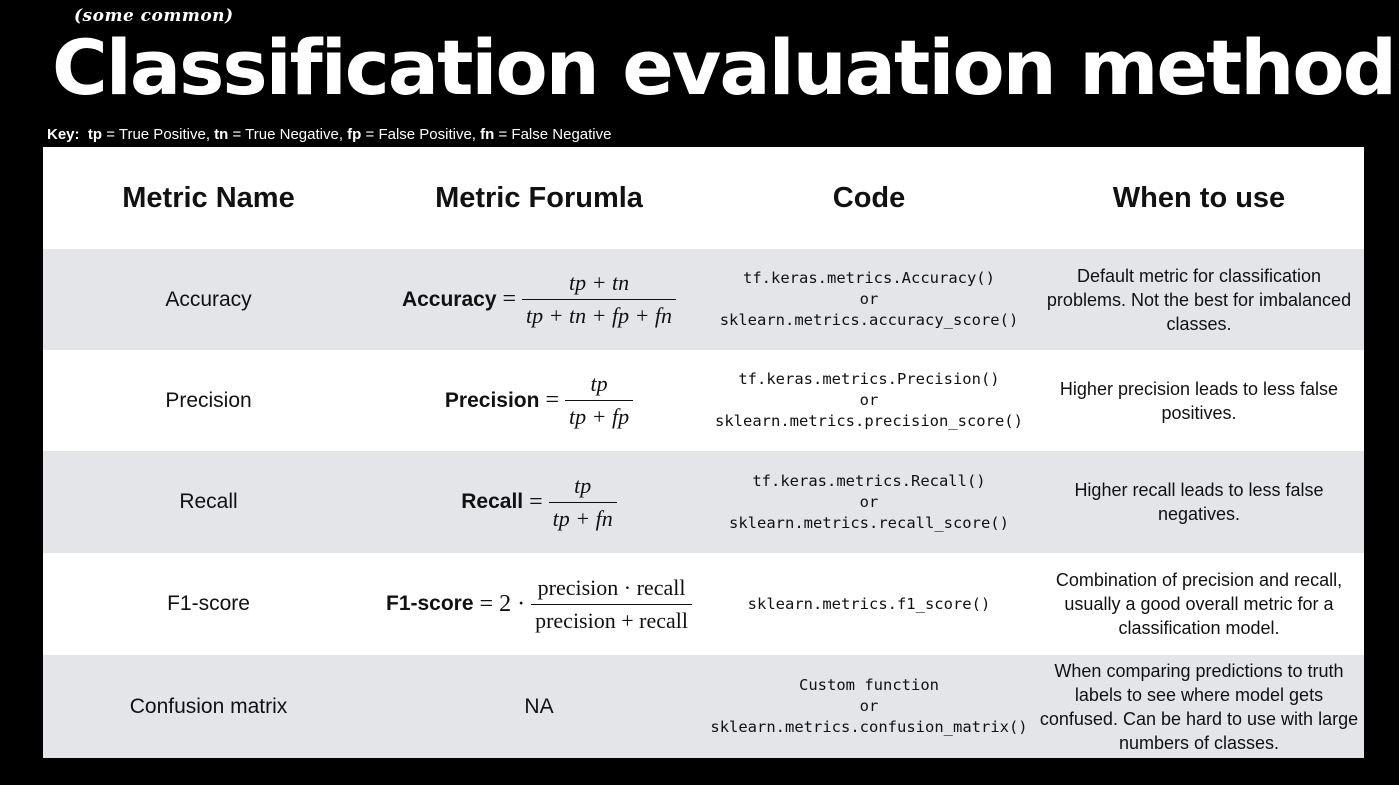 Image resolution: width=1399 pixels, height=785 pixels. I want to click on table-row-f1-code: sklearn.metrics.f1_score(), so click(869, 604).